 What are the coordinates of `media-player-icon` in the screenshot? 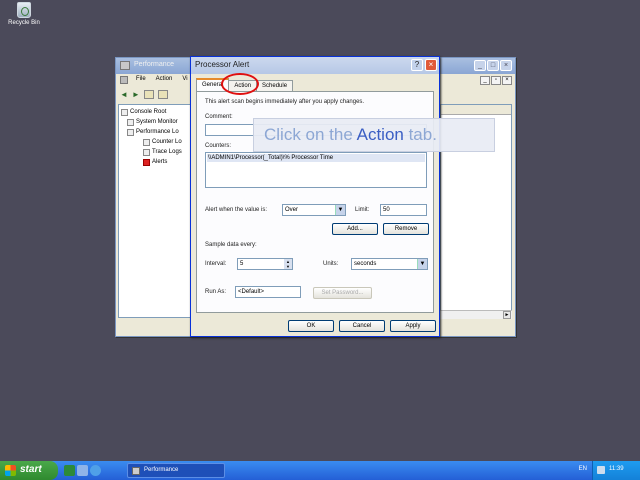 It's located at (82, 470).